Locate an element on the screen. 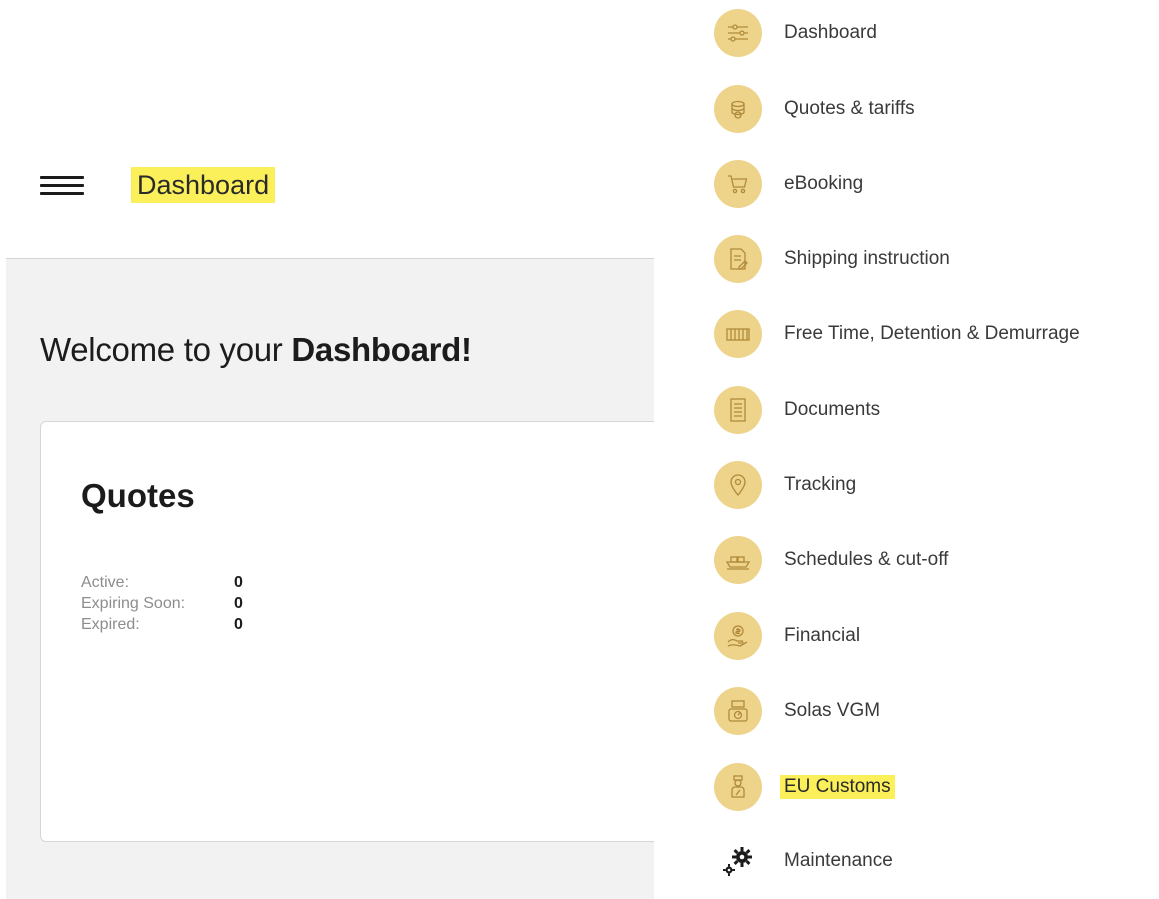  menu-item-label: eBooking is located at coordinates (824, 183).